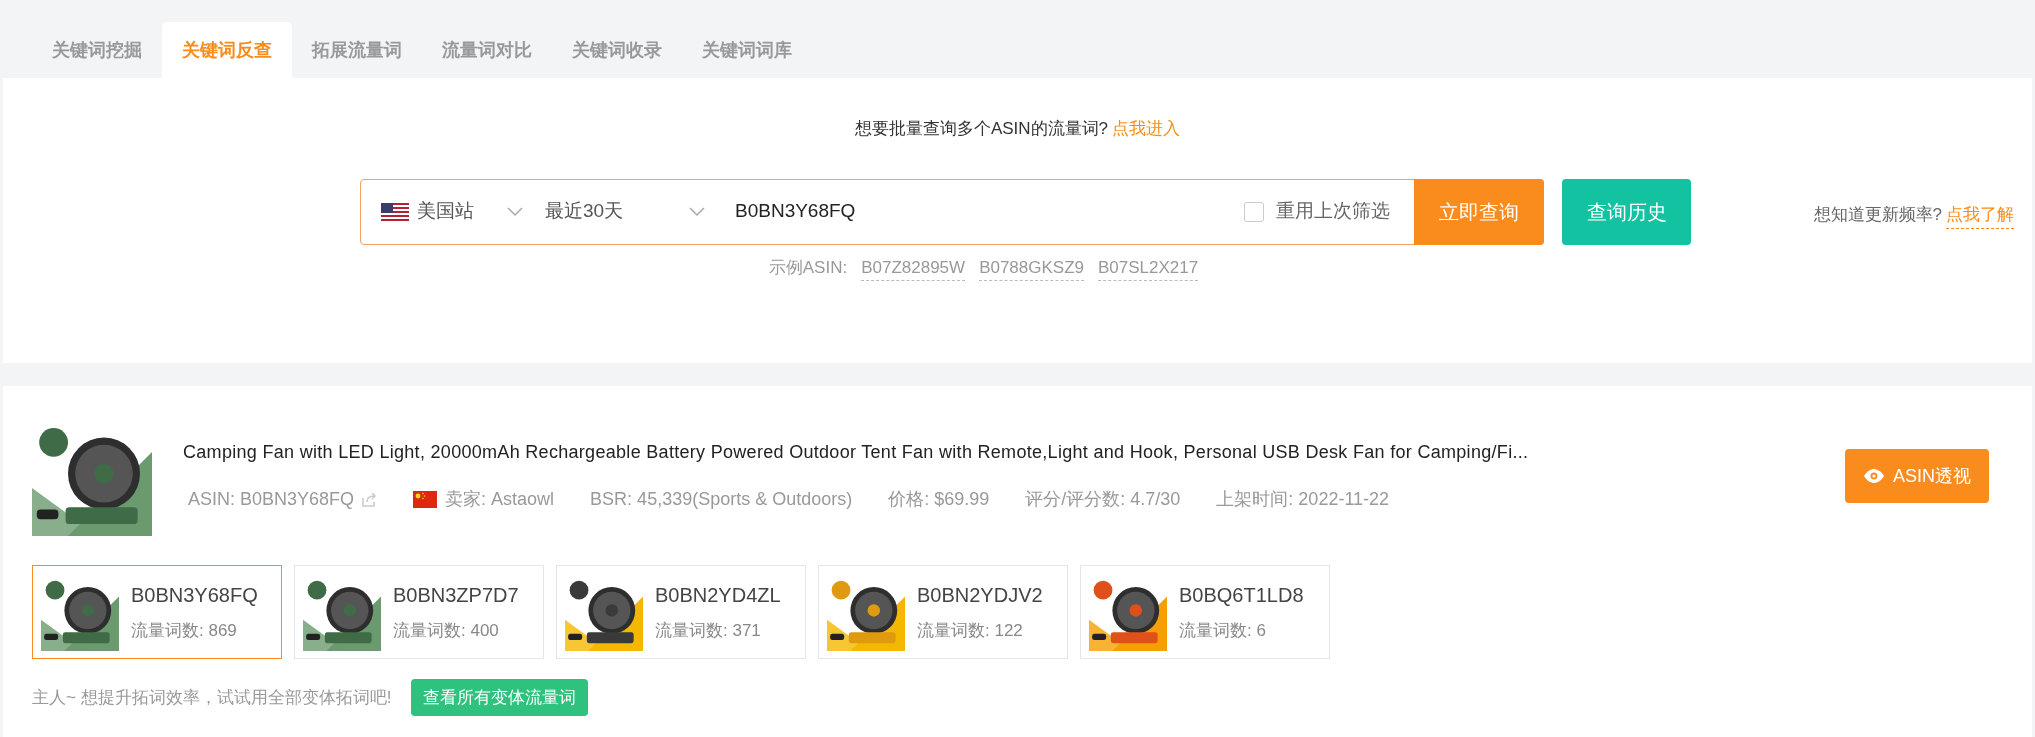  I want to click on tab: 关键词词库, so click(747, 50).